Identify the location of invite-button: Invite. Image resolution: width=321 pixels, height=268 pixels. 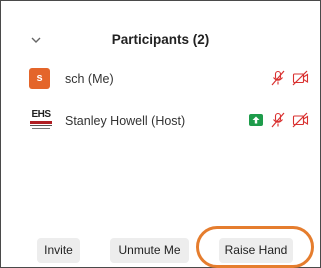
(58, 250).